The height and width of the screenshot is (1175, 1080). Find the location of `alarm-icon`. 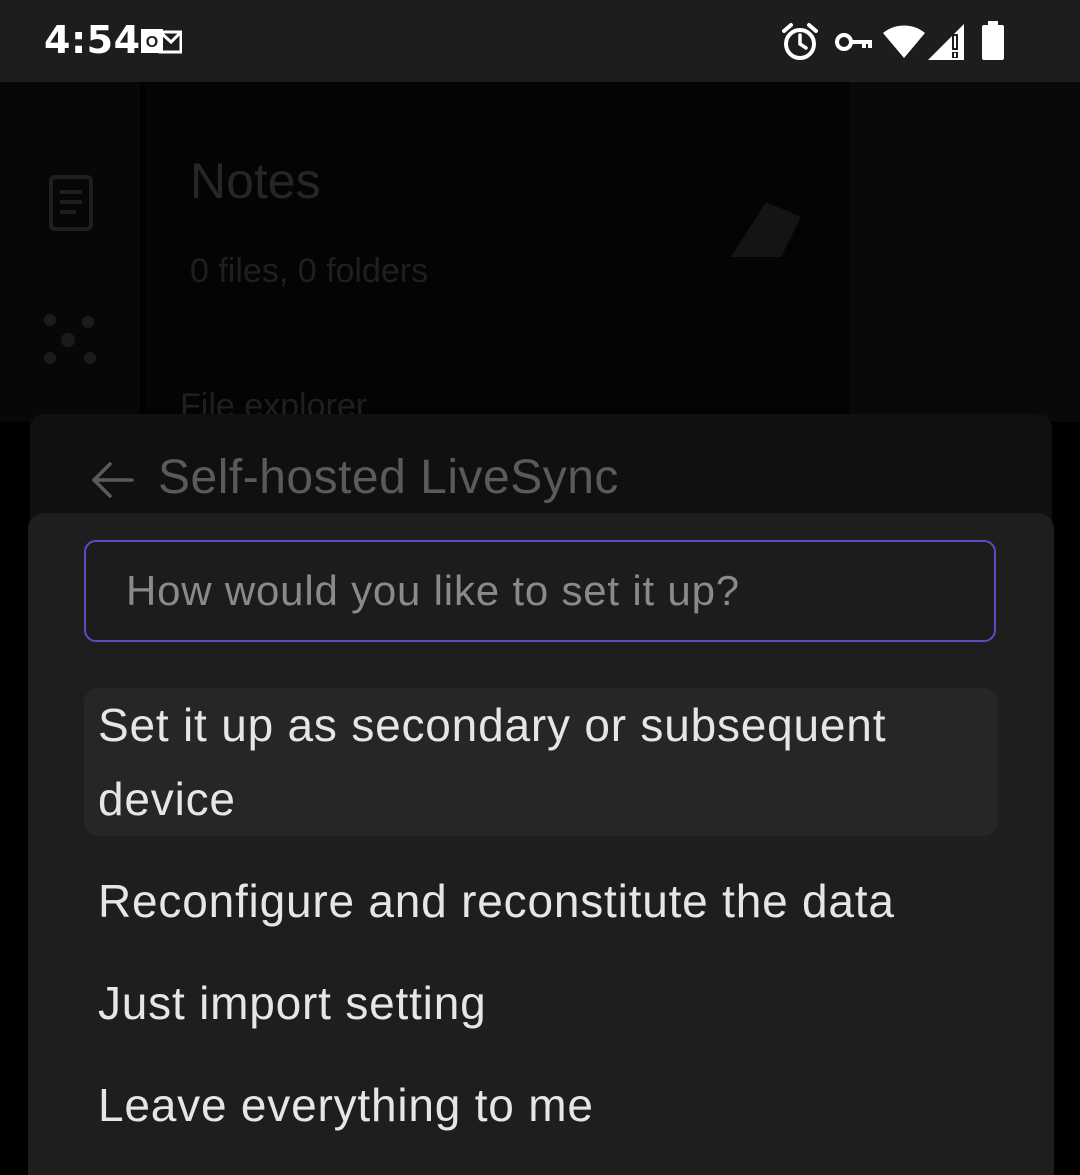

alarm-icon is located at coordinates (800, 41).